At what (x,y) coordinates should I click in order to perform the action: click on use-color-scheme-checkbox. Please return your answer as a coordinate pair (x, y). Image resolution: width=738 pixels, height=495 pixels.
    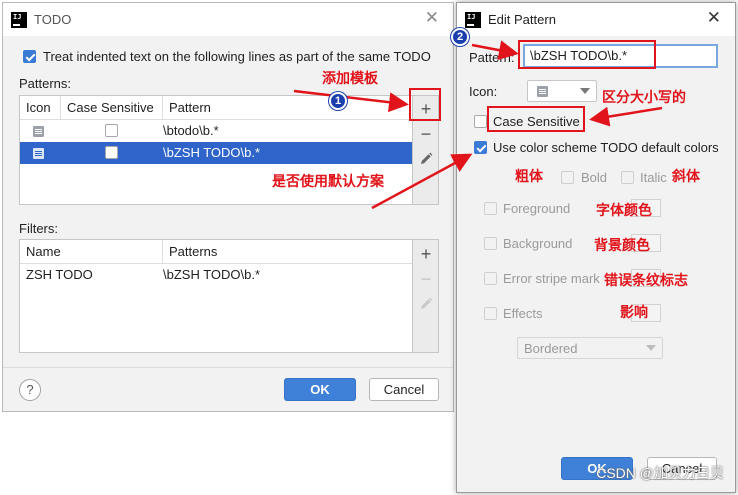
    Looking at the image, I should click on (480, 147).